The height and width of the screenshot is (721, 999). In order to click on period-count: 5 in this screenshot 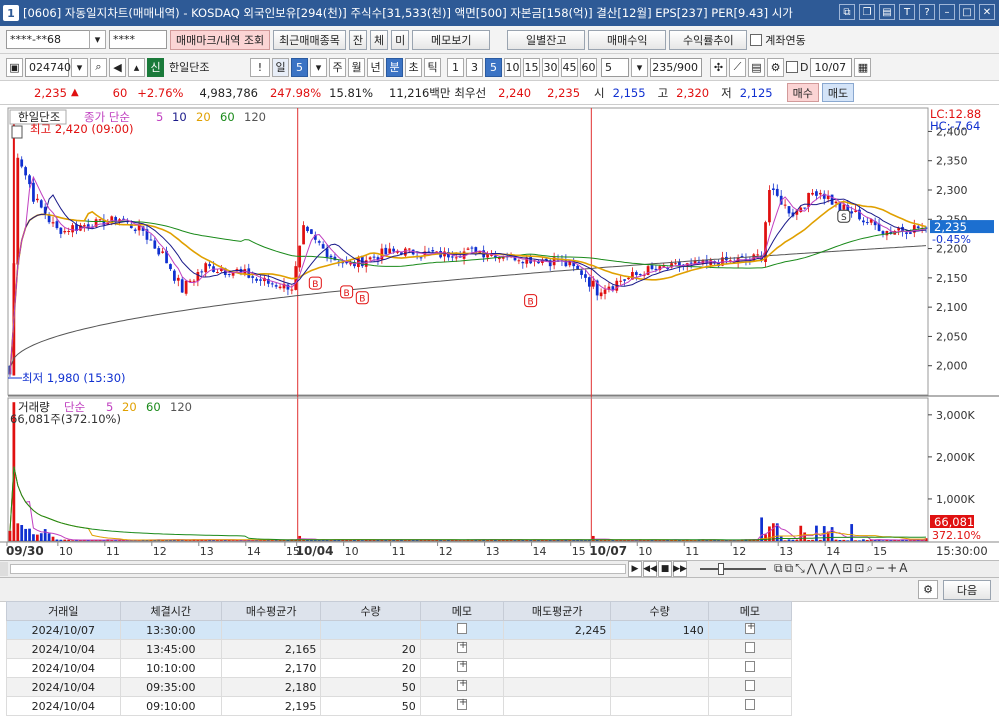, I will do `click(299, 67)`.